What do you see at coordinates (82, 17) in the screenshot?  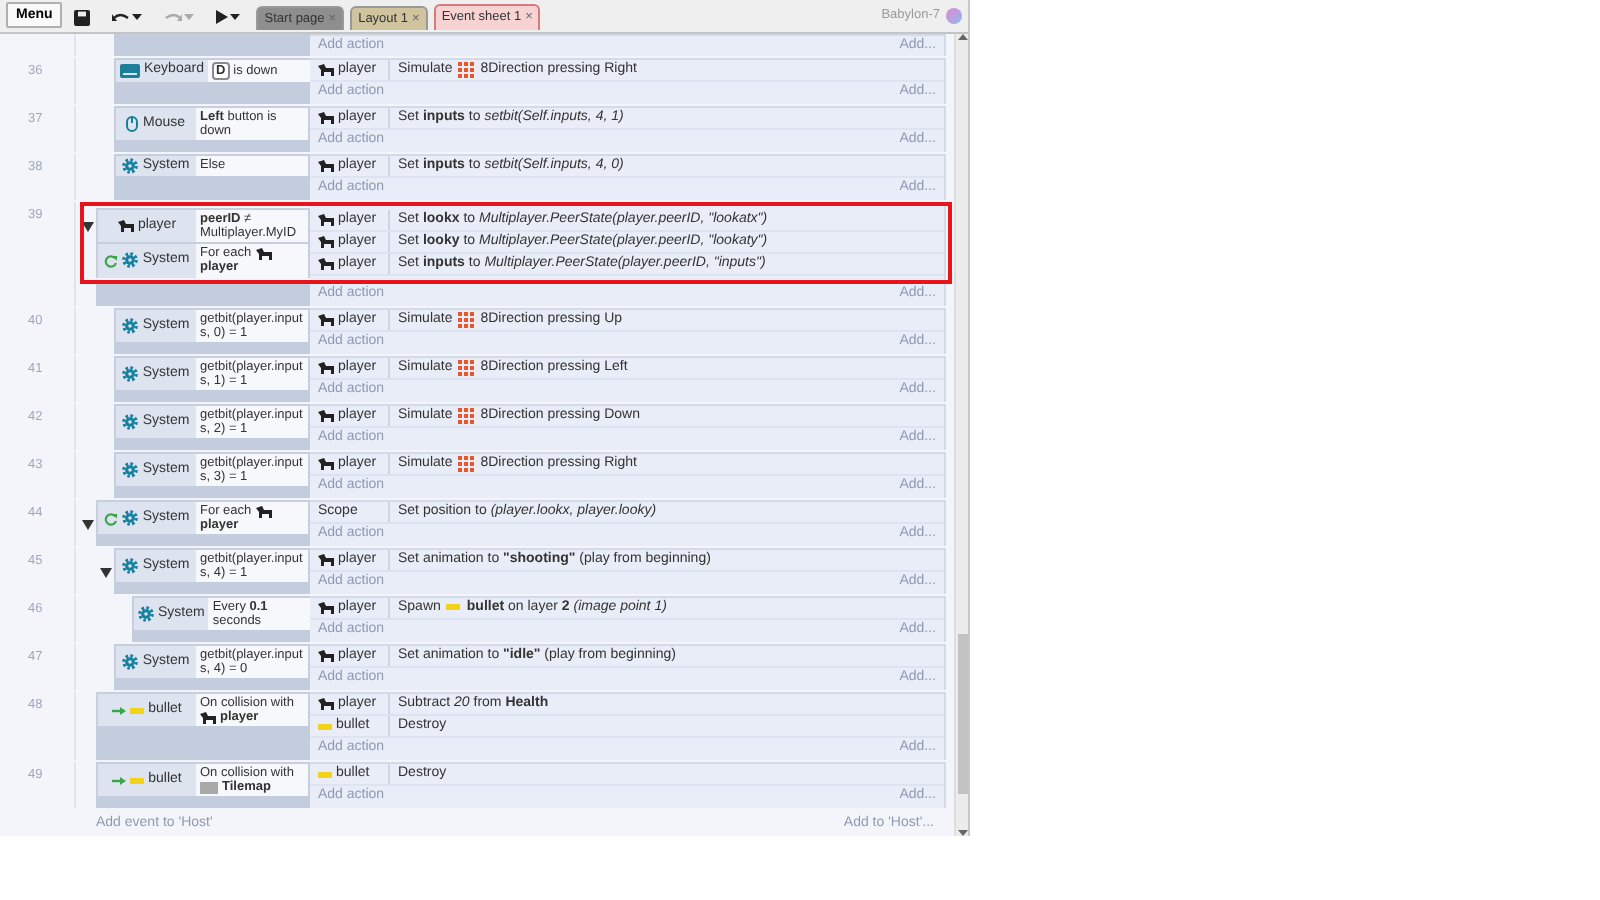 I see `save-icon` at bounding box center [82, 17].